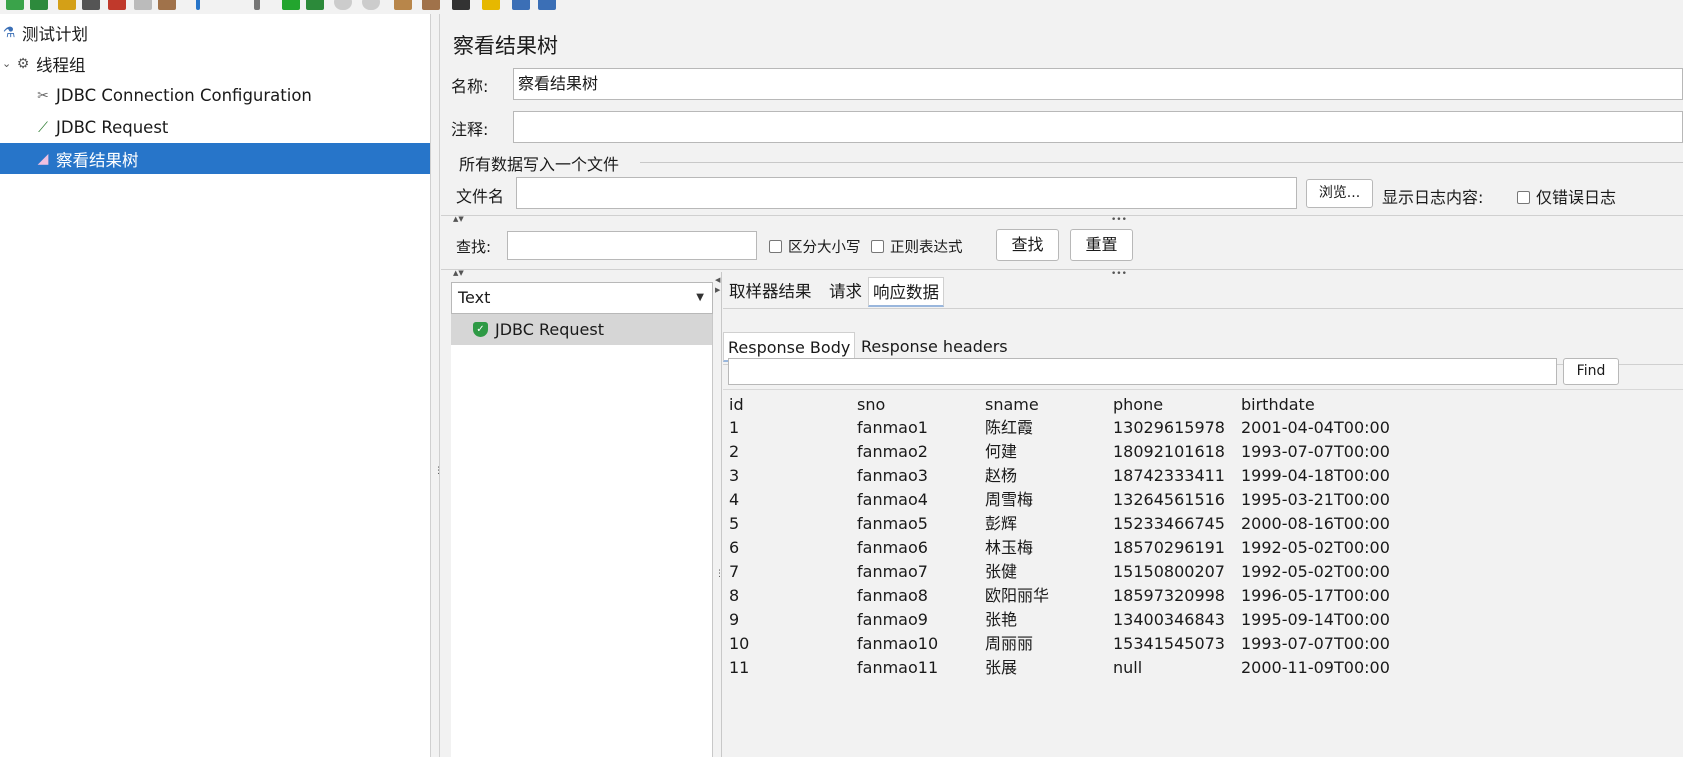  What do you see at coordinates (9, 32) in the screenshot?
I see `test-plan-icon: ⚗` at bounding box center [9, 32].